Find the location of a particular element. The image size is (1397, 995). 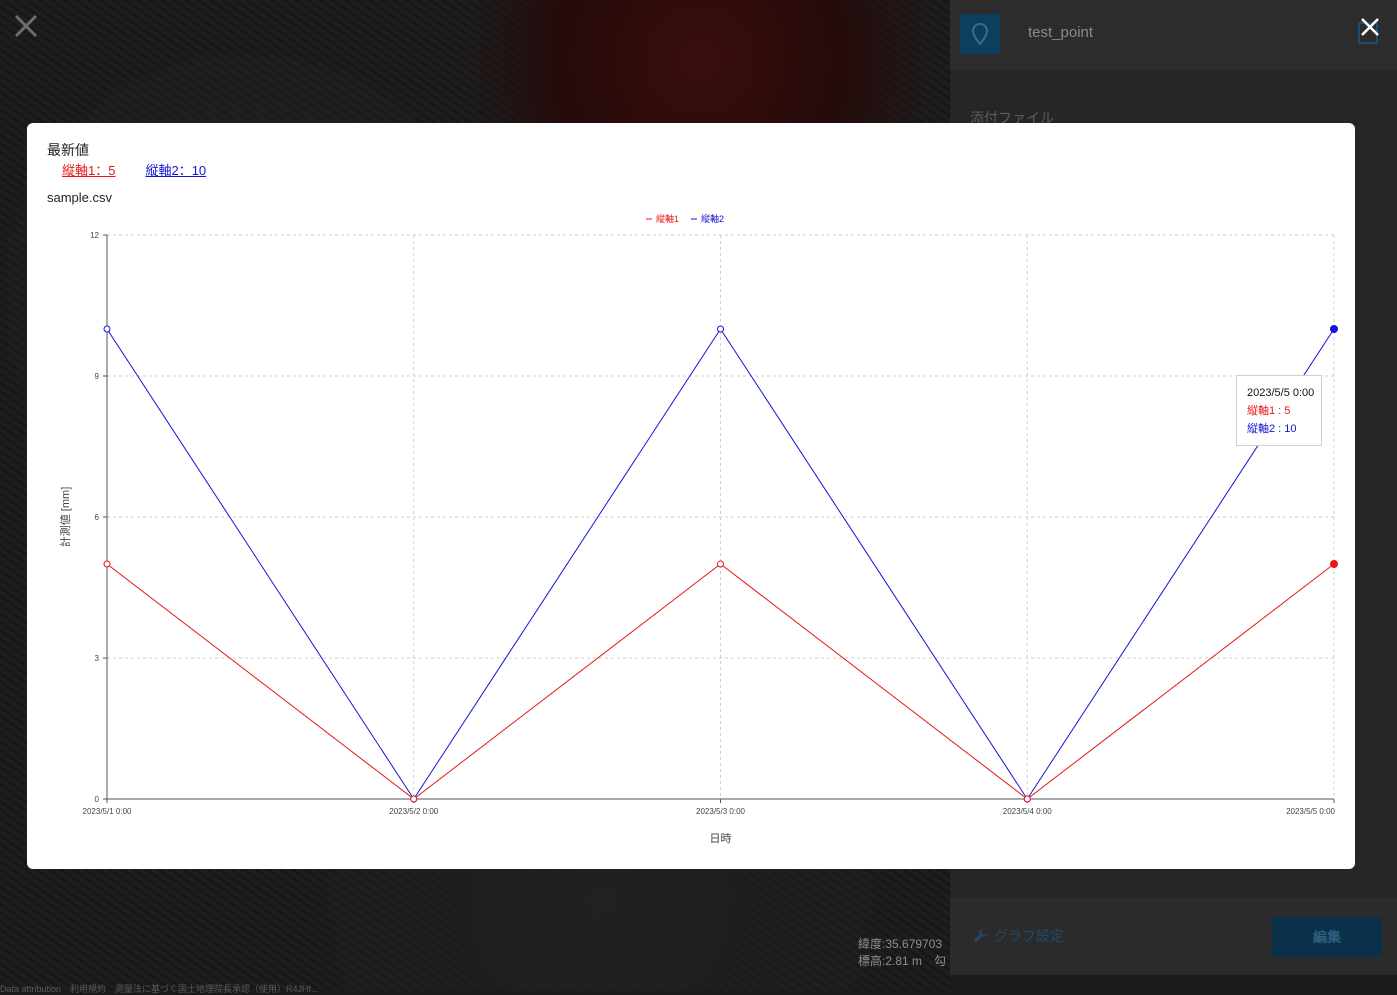

map-pin-icon is located at coordinates (980, 34).